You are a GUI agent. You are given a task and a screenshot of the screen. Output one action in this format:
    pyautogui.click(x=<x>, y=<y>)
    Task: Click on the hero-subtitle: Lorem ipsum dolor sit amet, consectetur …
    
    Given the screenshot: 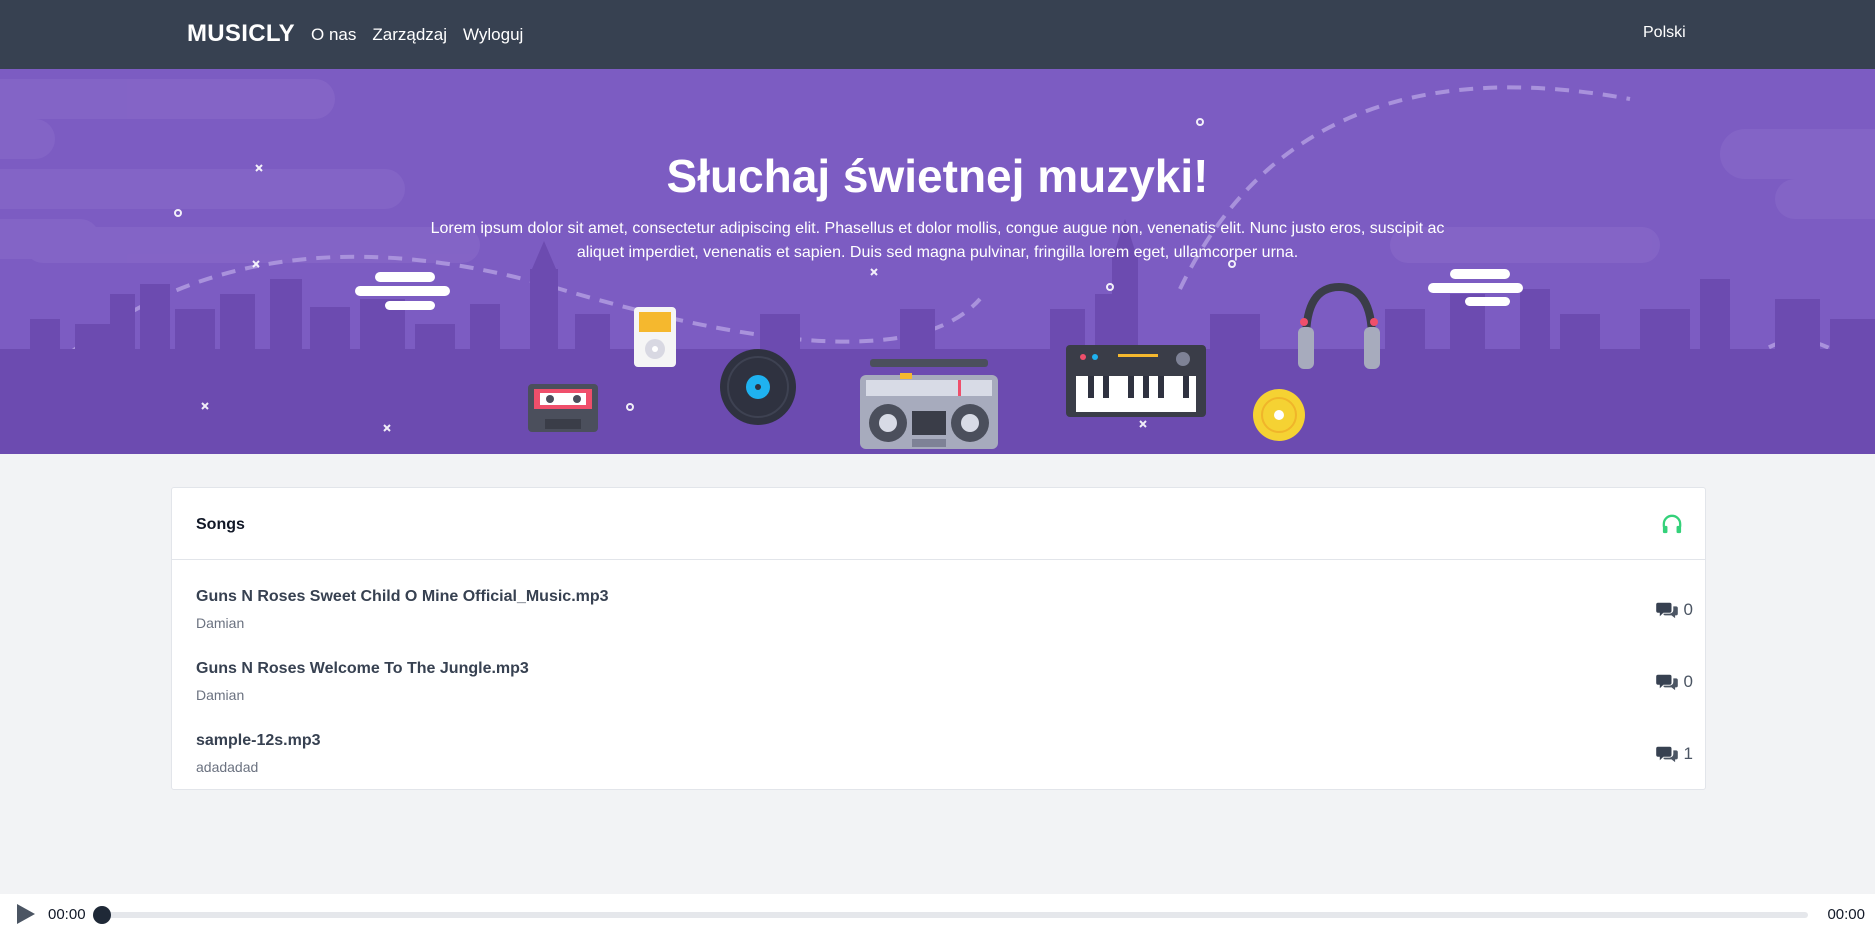 What is the action you would take?
    pyautogui.click(x=937, y=240)
    